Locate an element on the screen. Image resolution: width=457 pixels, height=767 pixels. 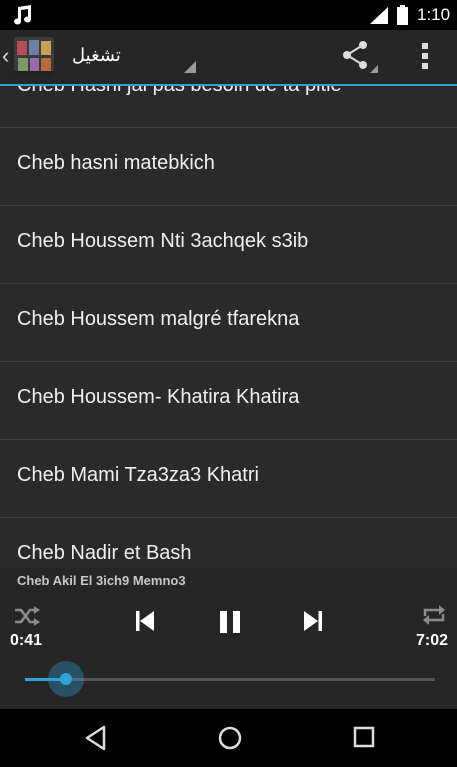
list-item: Cheb Houssem Nti 3achqek s3ib is located at coordinates (228, 245).